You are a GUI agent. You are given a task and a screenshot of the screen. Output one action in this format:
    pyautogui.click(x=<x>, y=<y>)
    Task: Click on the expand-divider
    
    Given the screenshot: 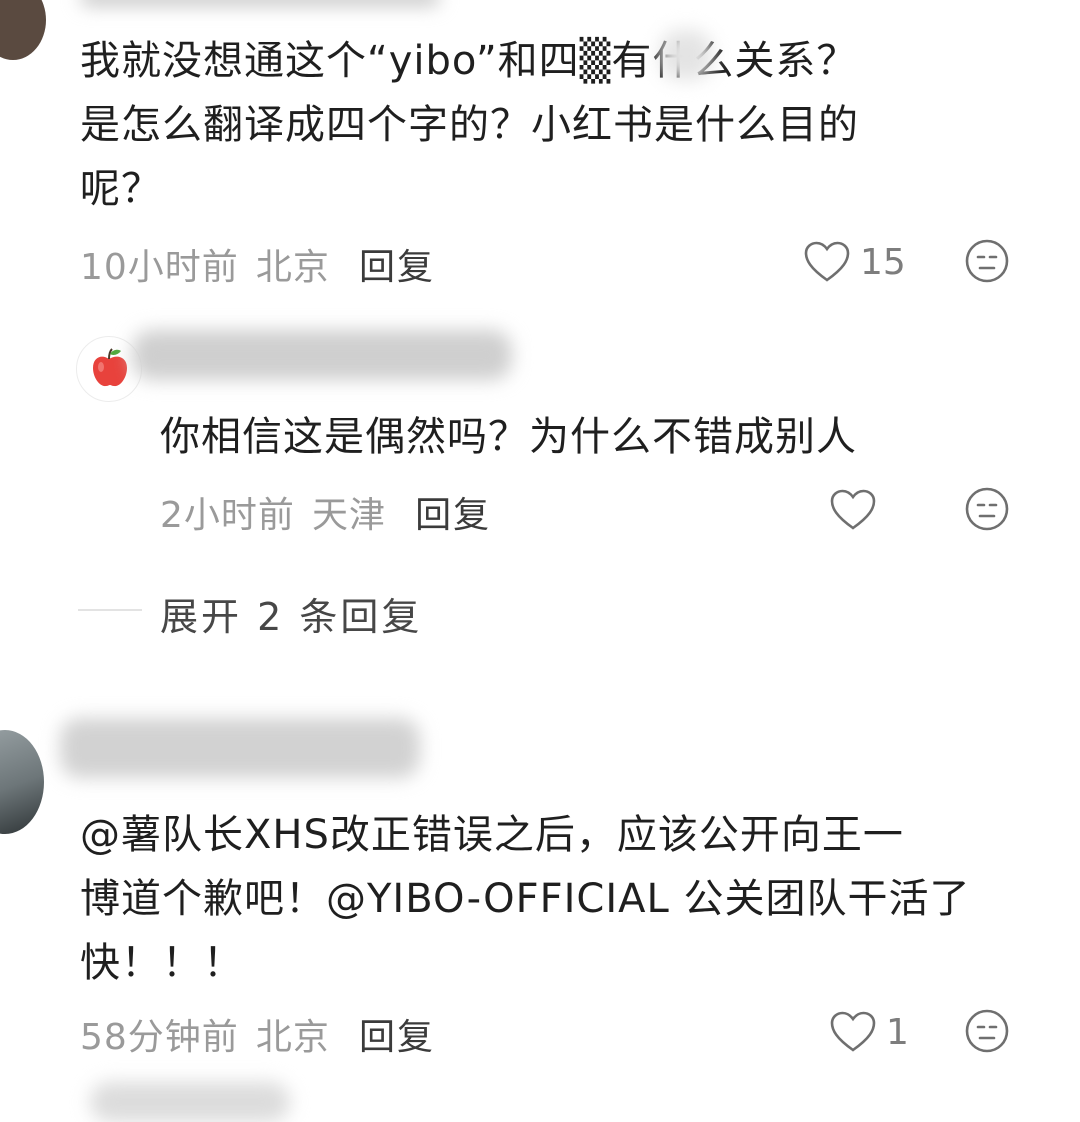 What is the action you would take?
    pyautogui.click(x=110, y=610)
    